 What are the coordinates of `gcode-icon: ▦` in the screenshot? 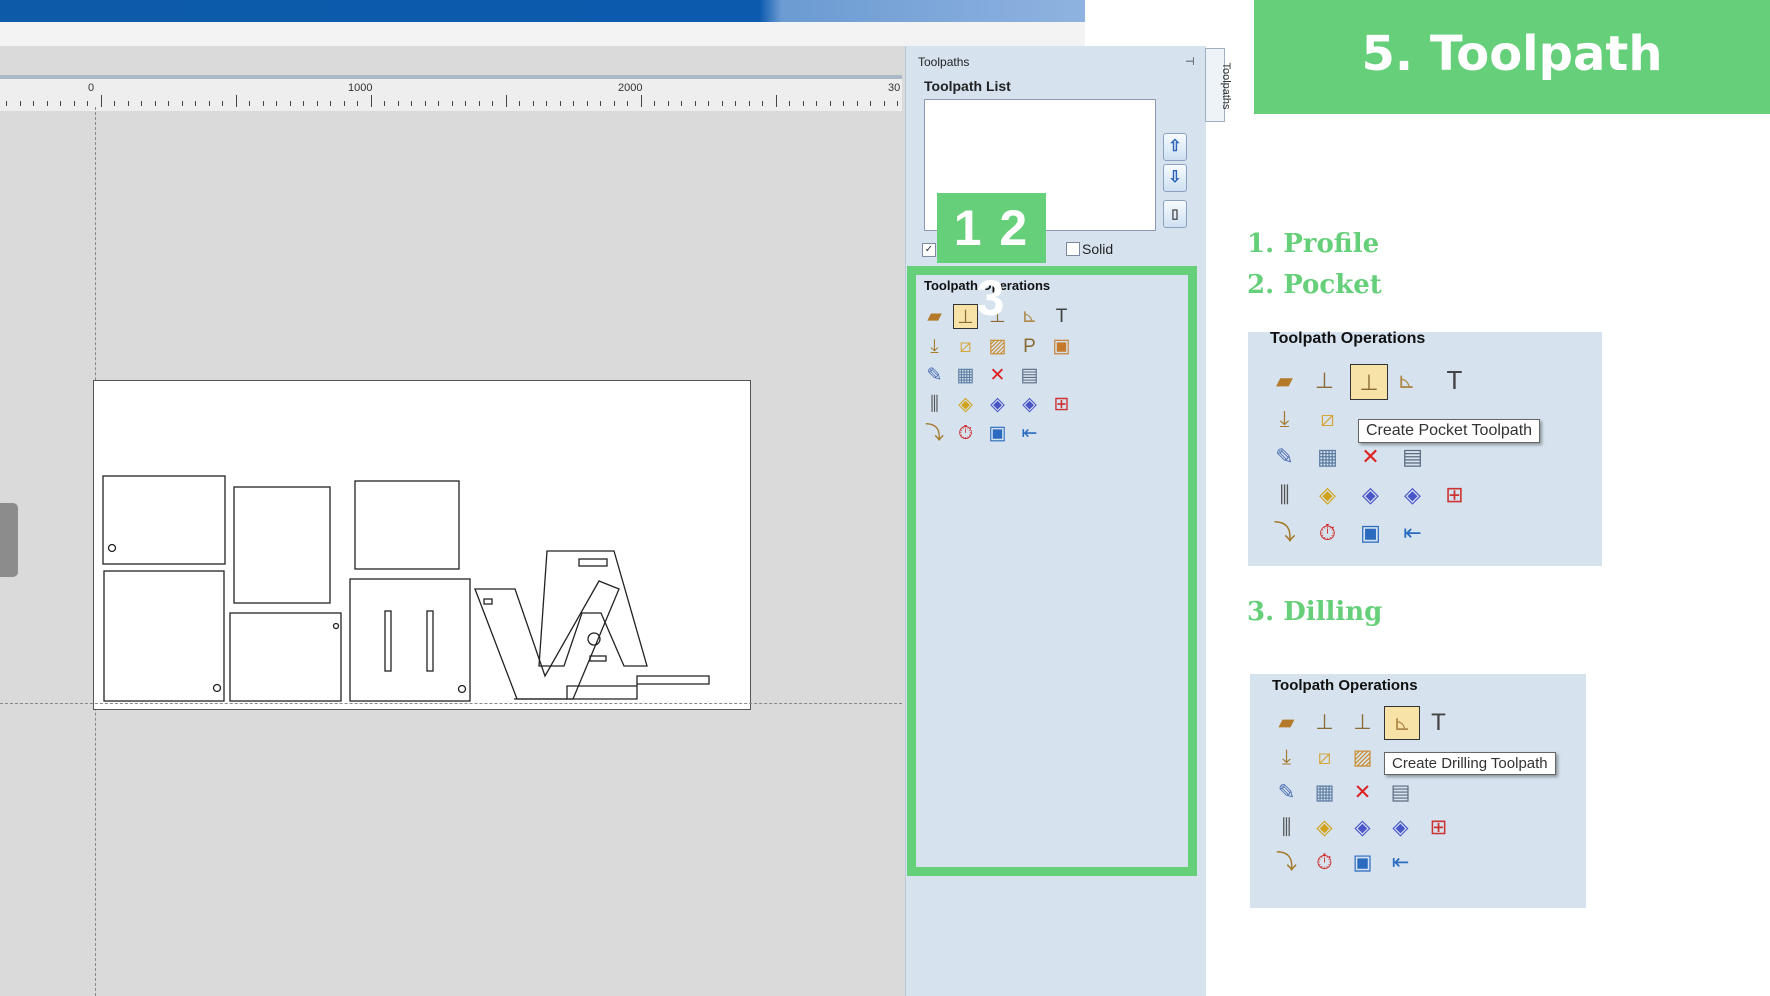 It's located at (965, 375).